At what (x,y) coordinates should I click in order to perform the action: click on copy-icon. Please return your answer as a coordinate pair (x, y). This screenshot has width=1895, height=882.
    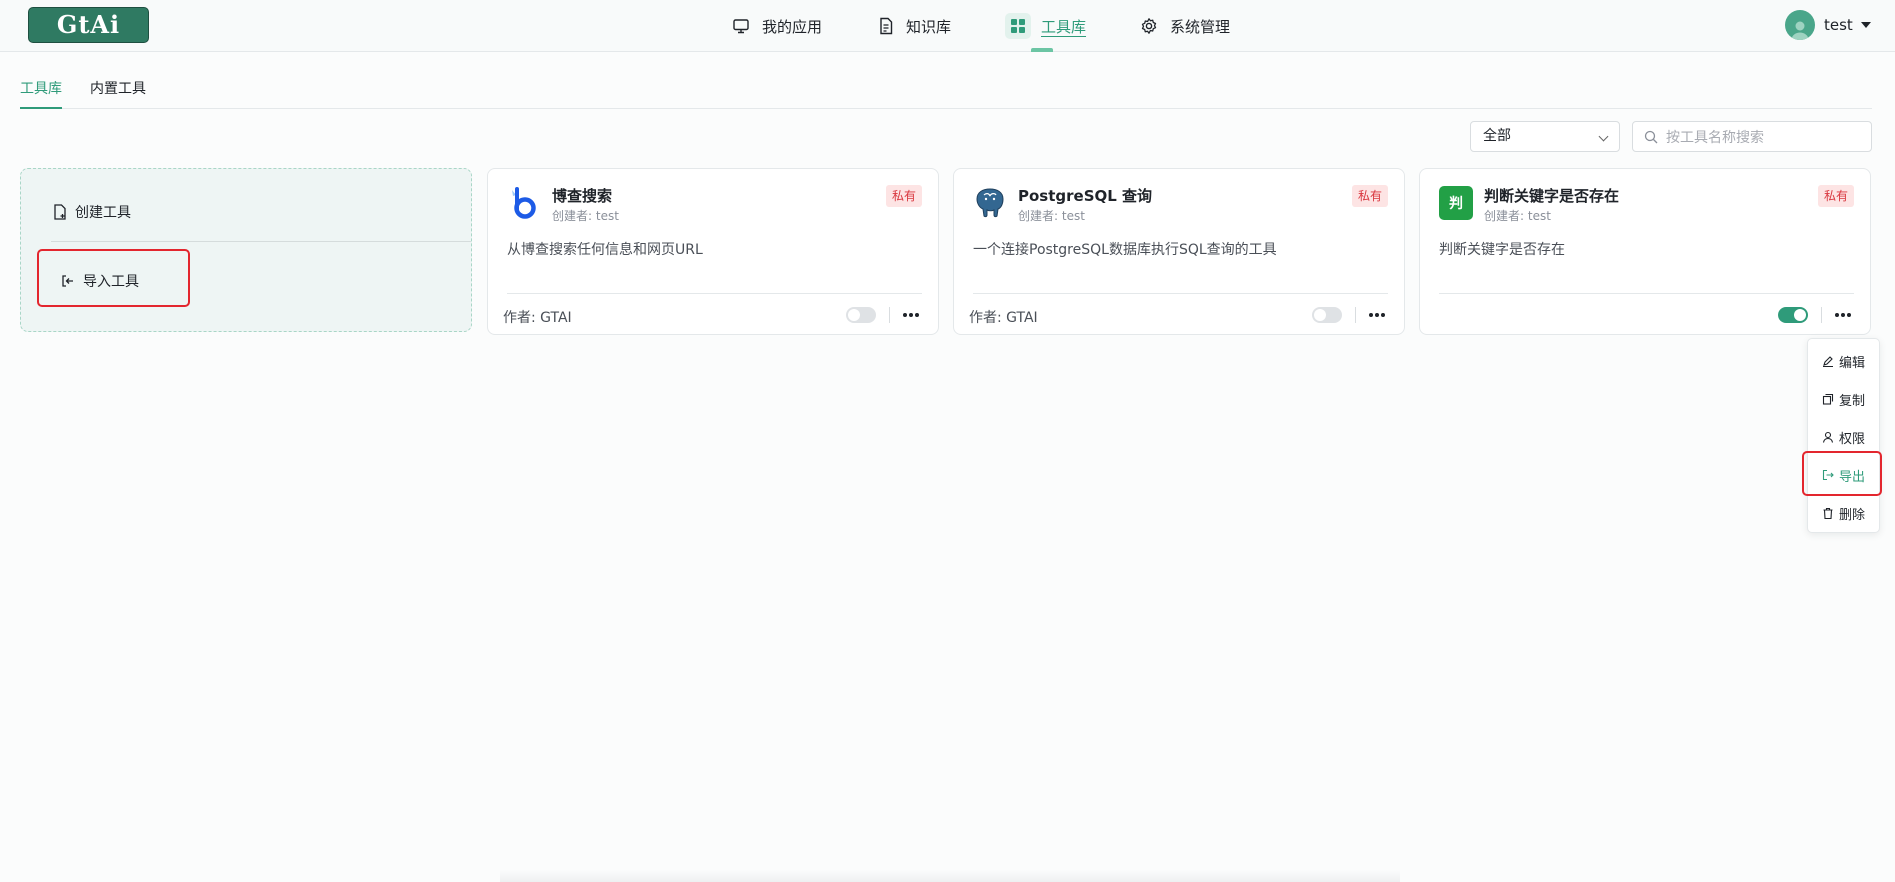
    Looking at the image, I should click on (1828, 399).